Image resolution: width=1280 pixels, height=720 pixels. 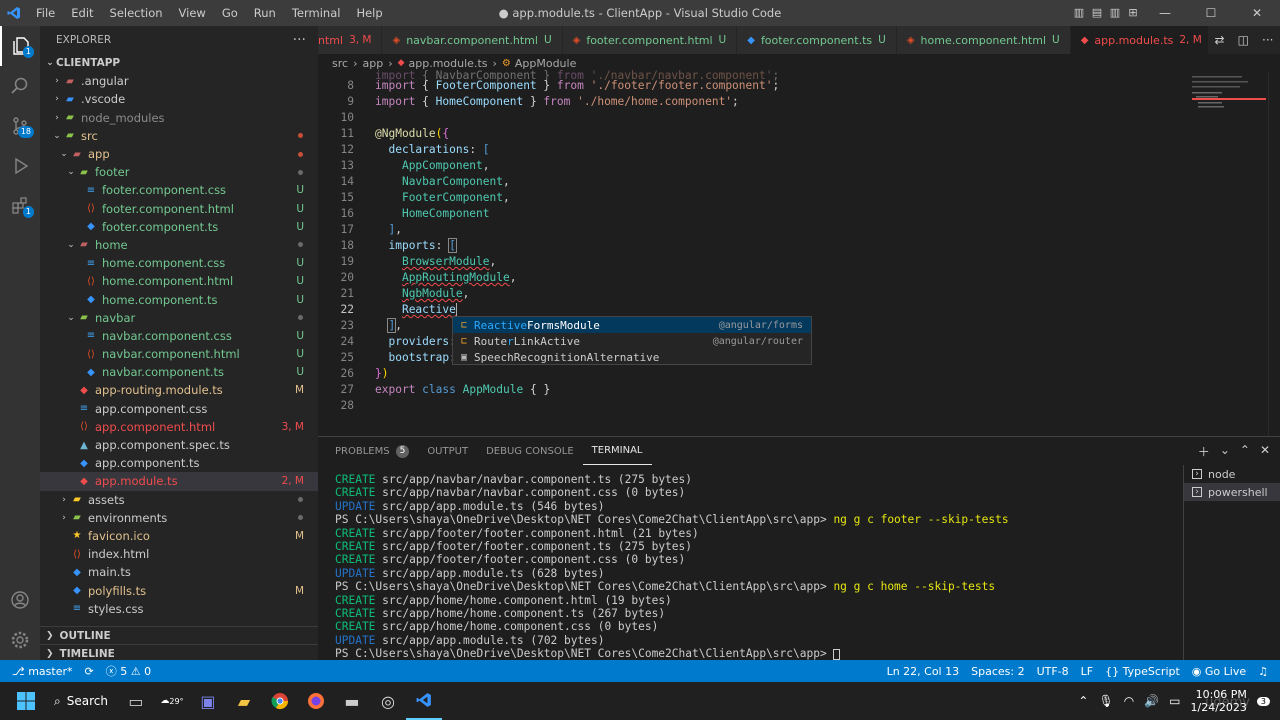 What do you see at coordinates (1220, 40) in the screenshot?
I see `git-compare-icon: ⇄` at bounding box center [1220, 40].